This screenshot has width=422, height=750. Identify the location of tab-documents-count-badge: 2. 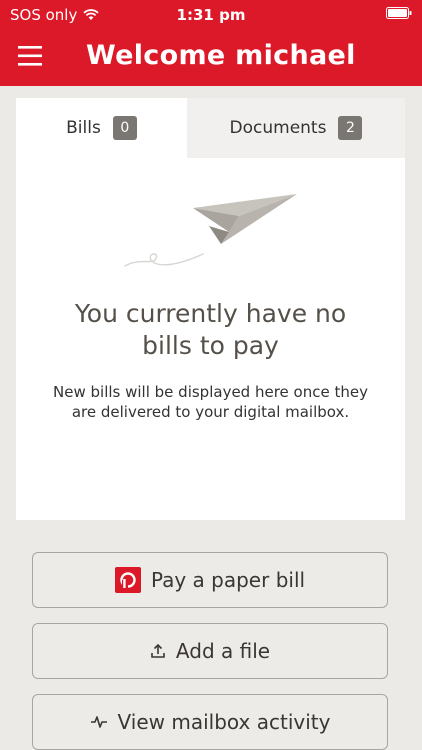
(350, 128).